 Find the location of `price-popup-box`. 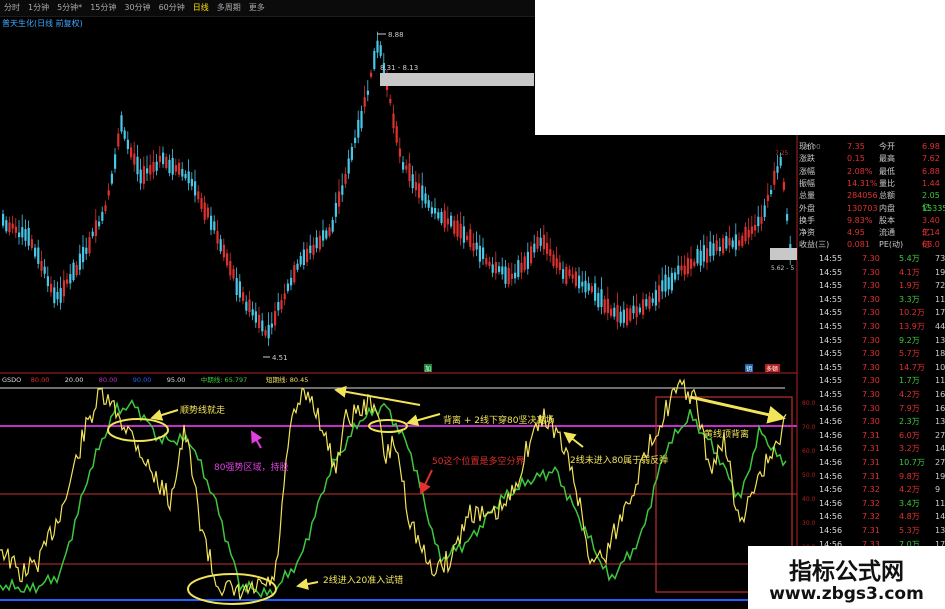

price-popup-box is located at coordinates (457, 79).